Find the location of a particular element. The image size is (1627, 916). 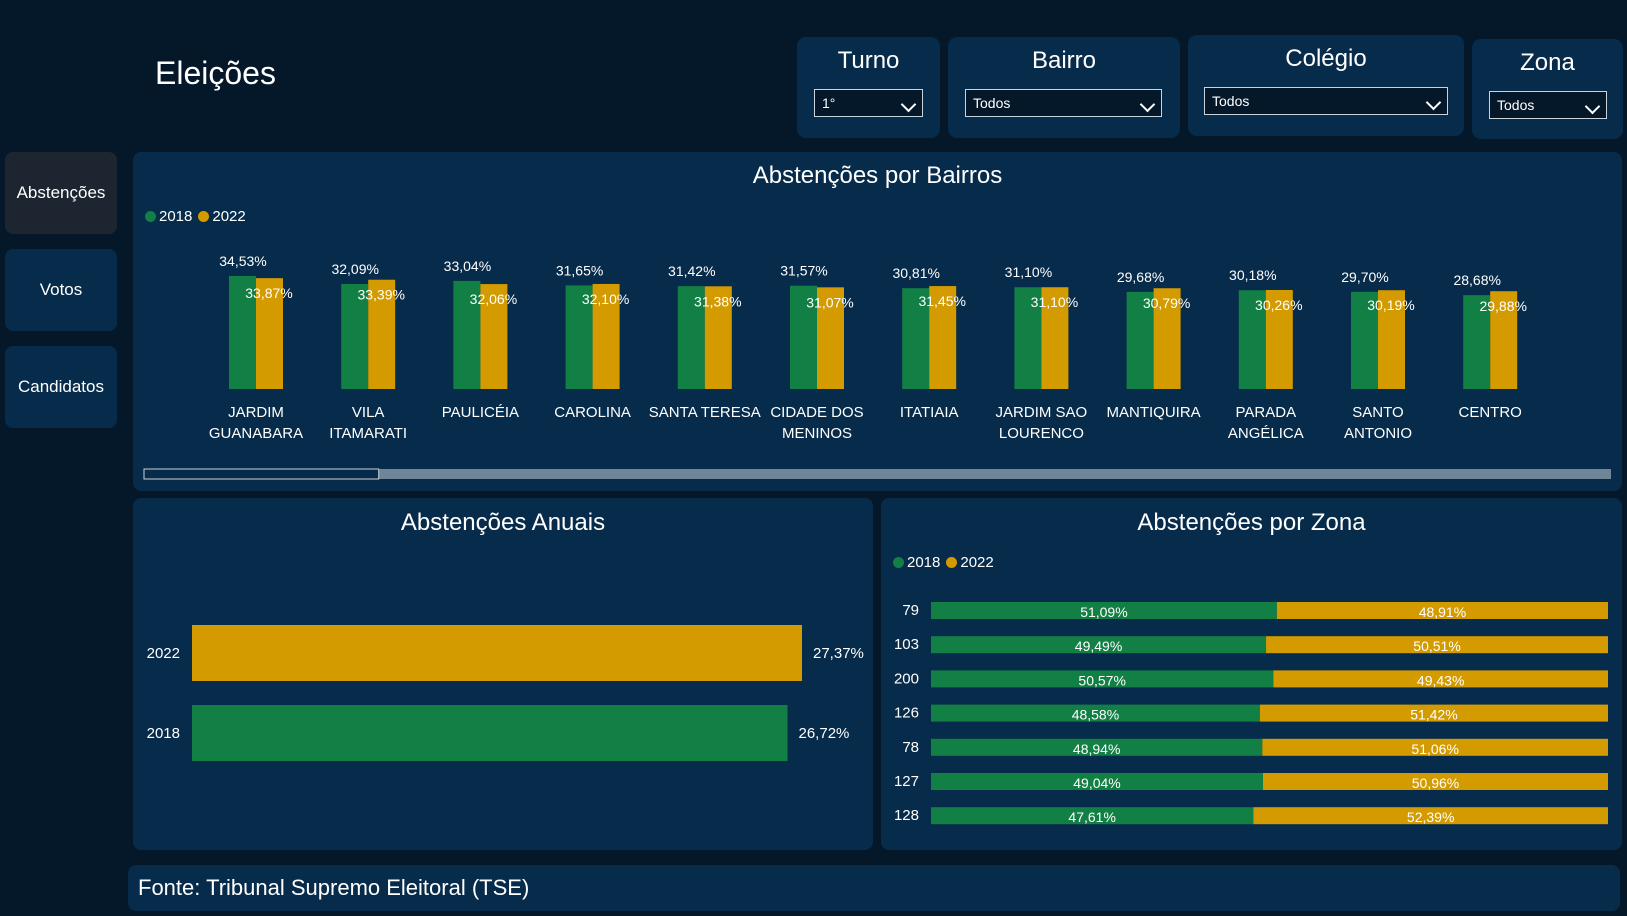

filter-turno: Turno 1° is located at coordinates (868, 87).